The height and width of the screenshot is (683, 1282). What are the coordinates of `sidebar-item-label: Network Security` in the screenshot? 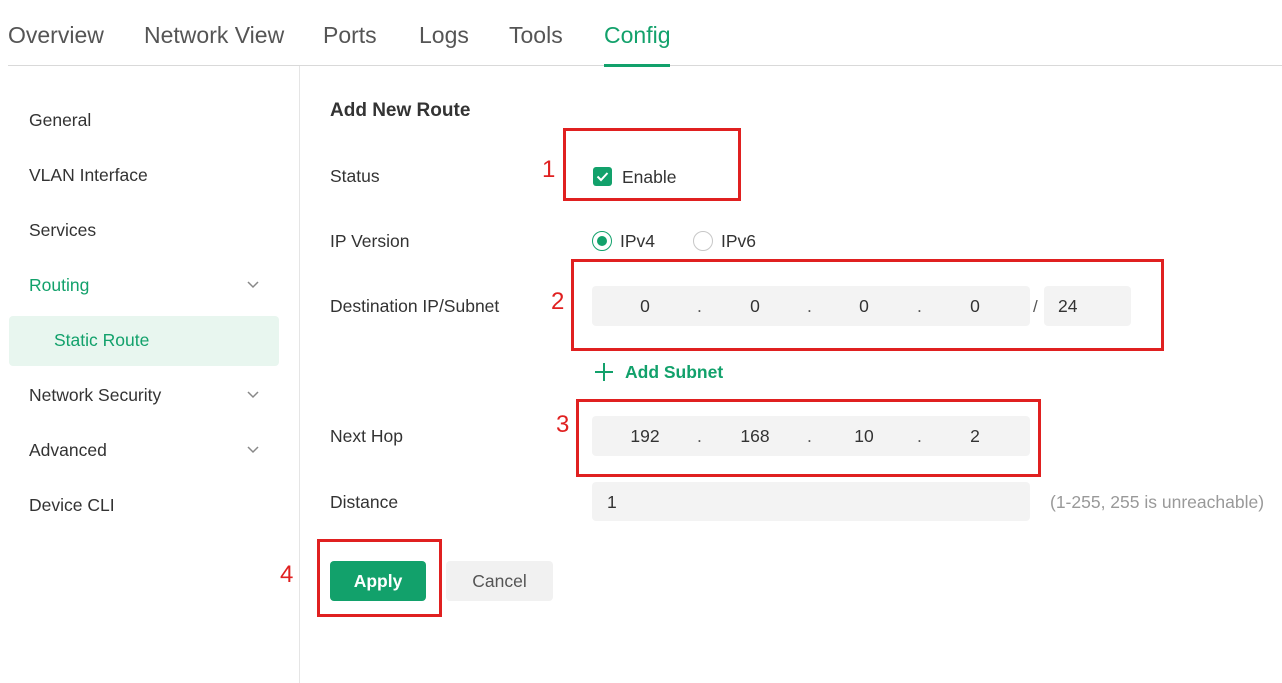 It's located at (95, 395).